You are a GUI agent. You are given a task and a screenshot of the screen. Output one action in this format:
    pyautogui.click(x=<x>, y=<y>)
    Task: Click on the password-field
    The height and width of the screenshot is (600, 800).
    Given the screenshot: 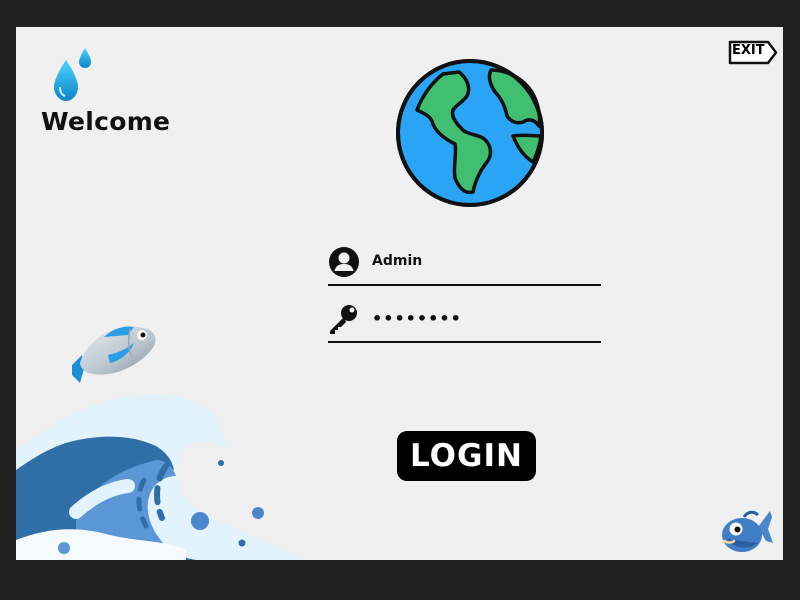 What is the action you would take?
    pyautogui.click(x=464, y=322)
    